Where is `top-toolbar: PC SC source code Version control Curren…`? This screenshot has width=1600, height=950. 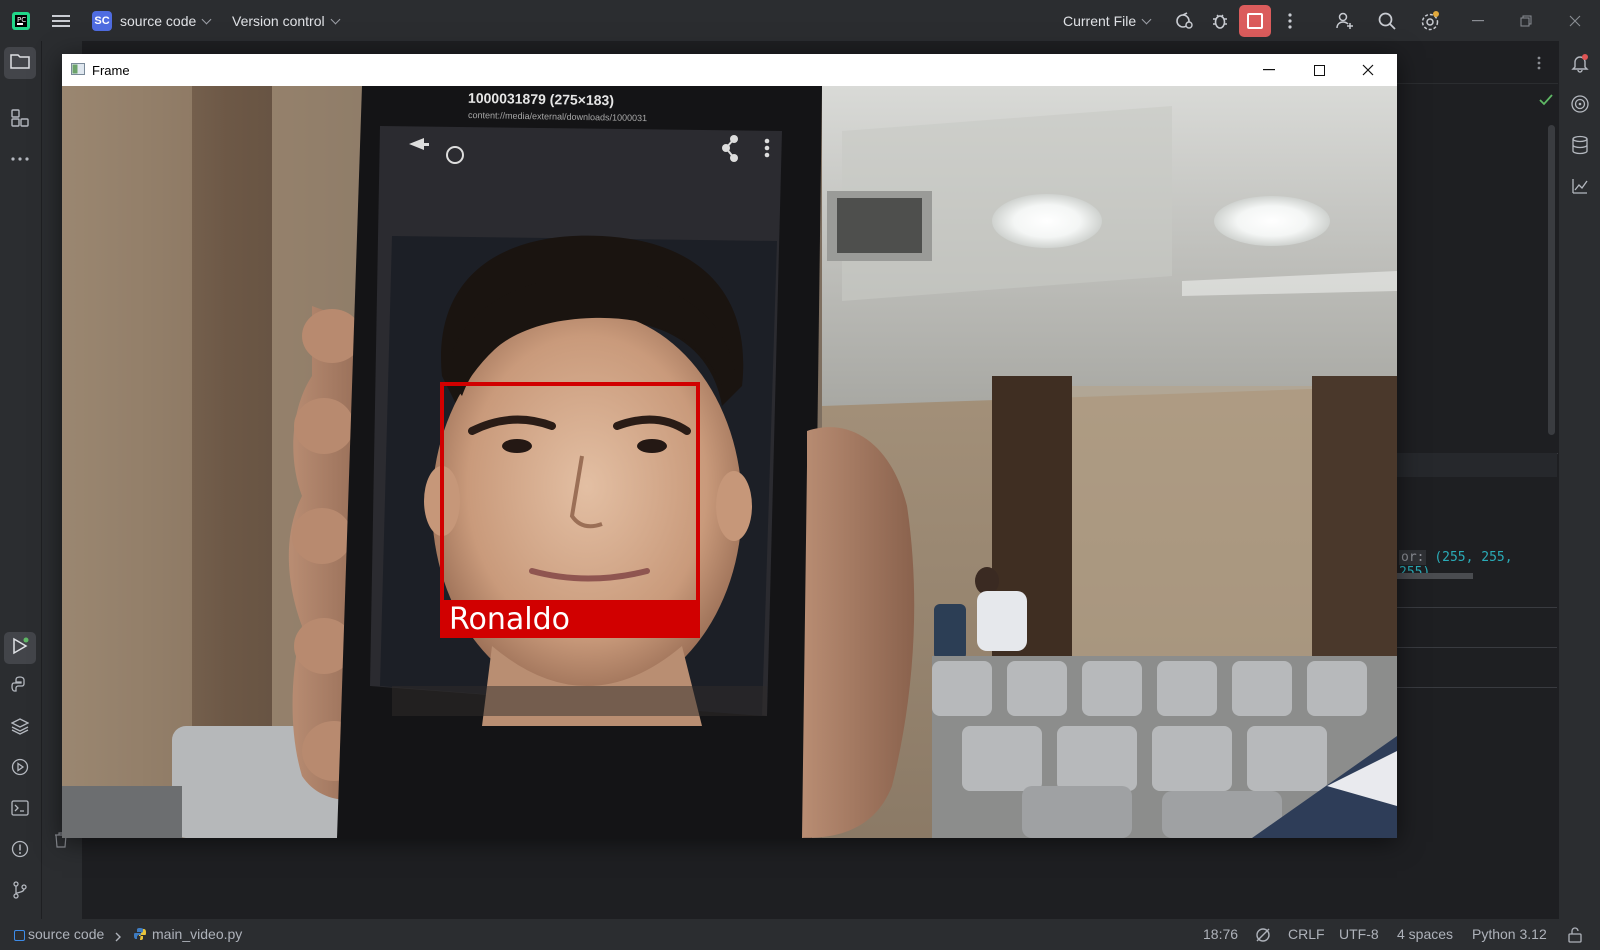
top-toolbar: PC SC source code Version control Curren… is located at coordinates (800, 20).